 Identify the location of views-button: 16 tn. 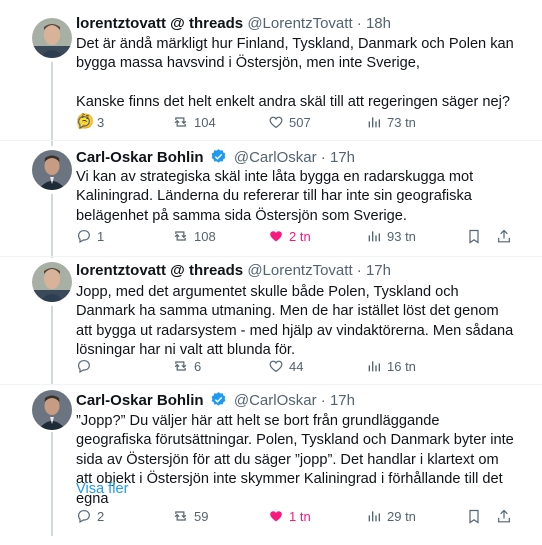
(391, 366).